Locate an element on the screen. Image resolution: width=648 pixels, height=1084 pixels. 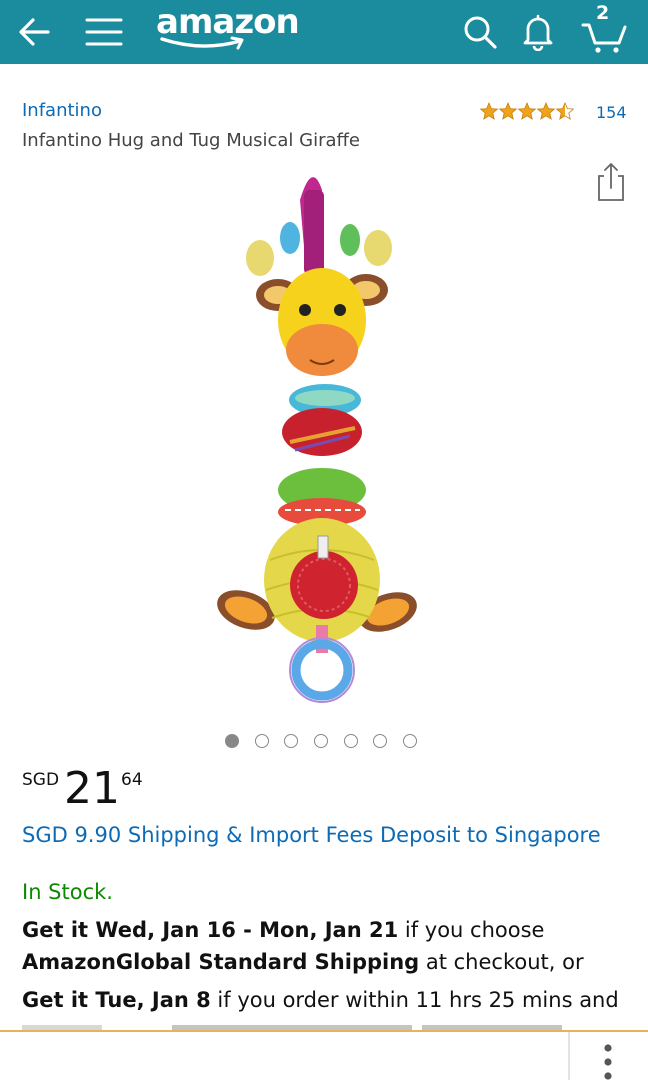
divider is located at coordinates (569, 1056).